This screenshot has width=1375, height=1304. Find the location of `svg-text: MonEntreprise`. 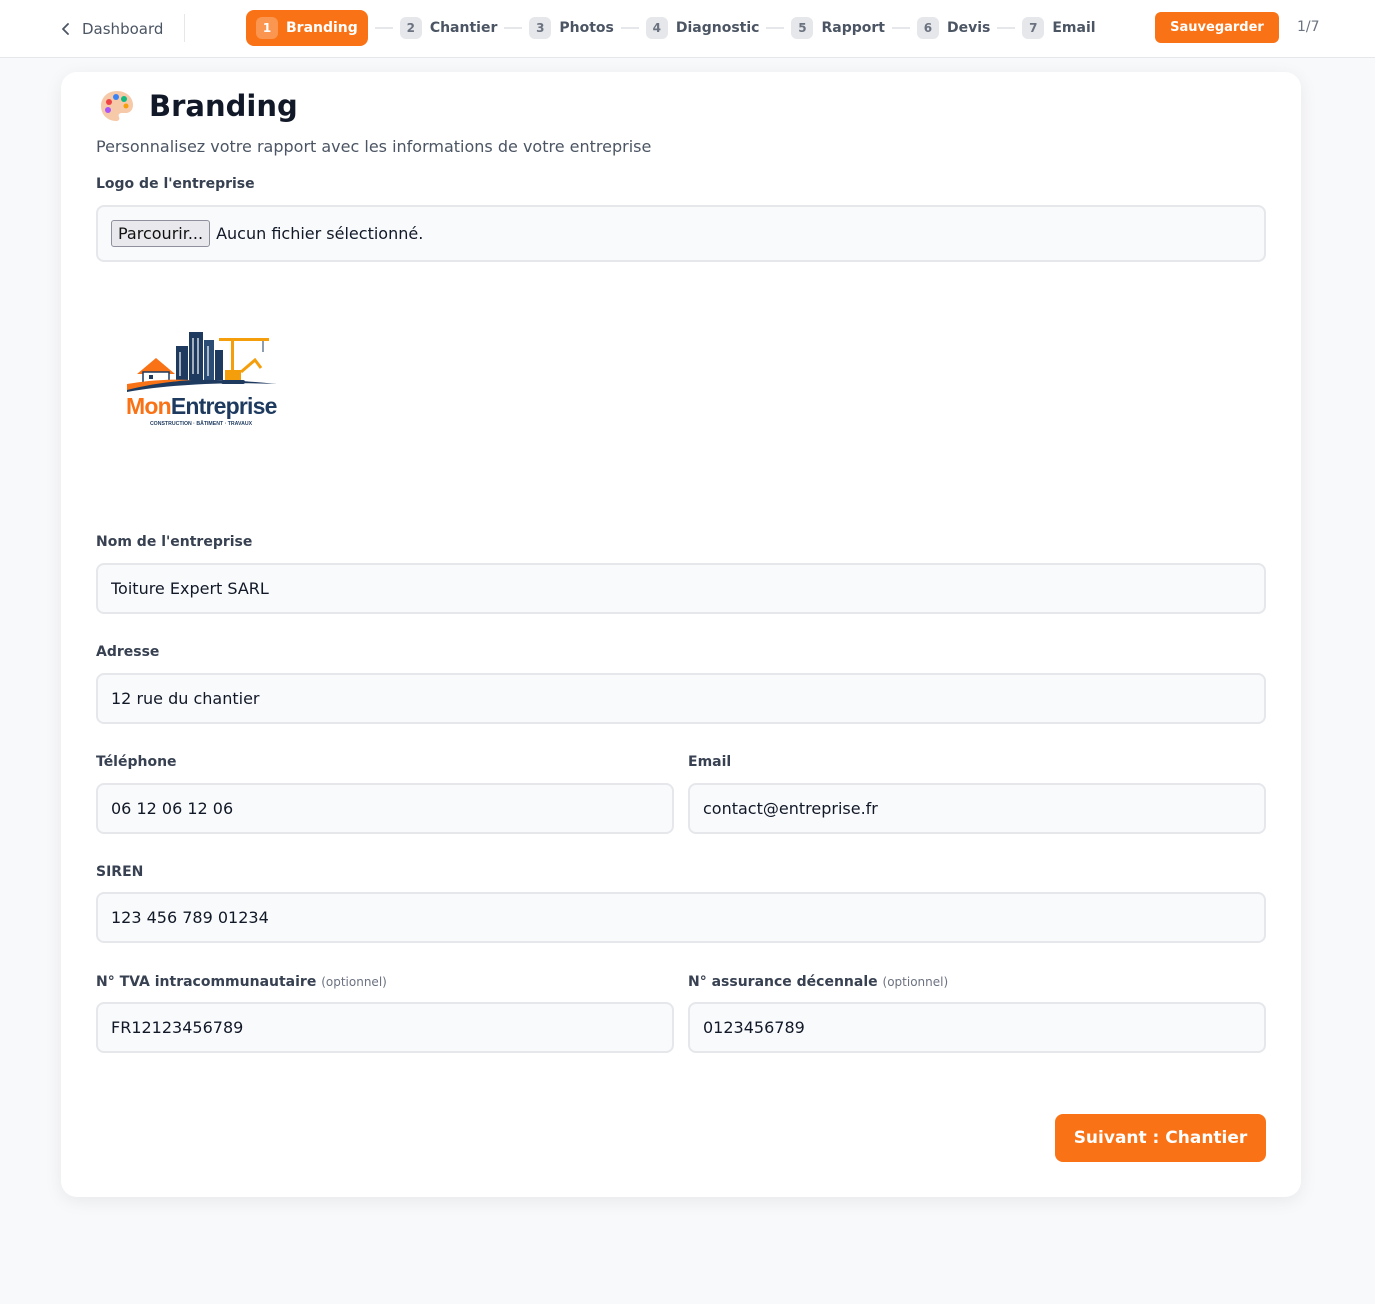

svg-text: MonEntreprise is located at coordinates (201, 406).